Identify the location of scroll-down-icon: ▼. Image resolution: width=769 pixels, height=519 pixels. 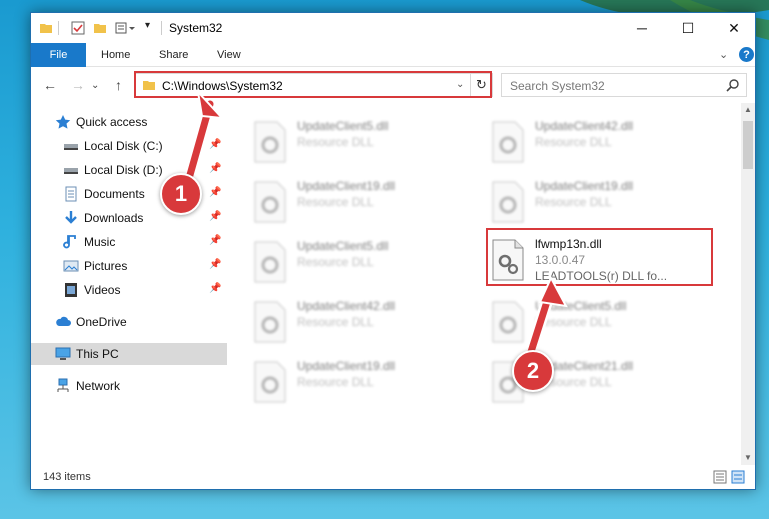
(748, 458).